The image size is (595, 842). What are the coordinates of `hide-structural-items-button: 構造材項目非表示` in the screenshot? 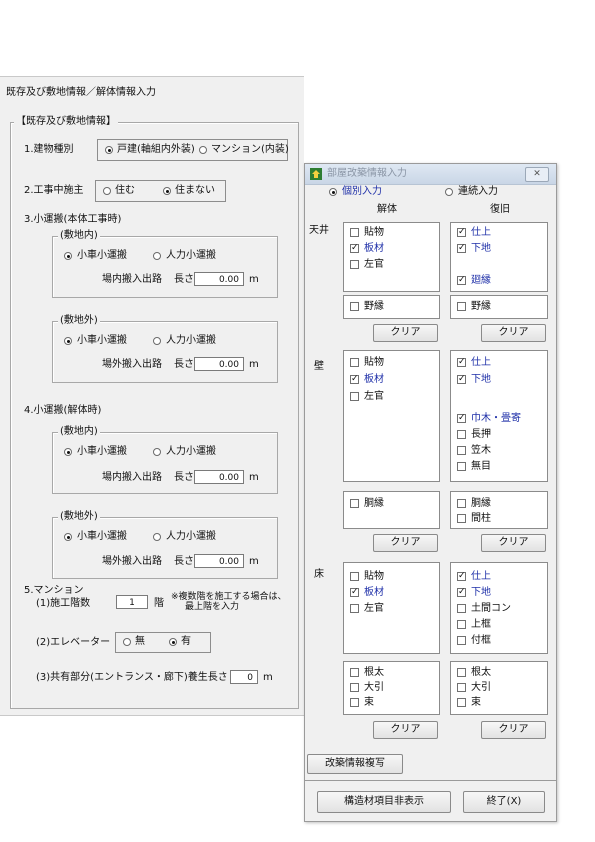 It's located at (384, 802).